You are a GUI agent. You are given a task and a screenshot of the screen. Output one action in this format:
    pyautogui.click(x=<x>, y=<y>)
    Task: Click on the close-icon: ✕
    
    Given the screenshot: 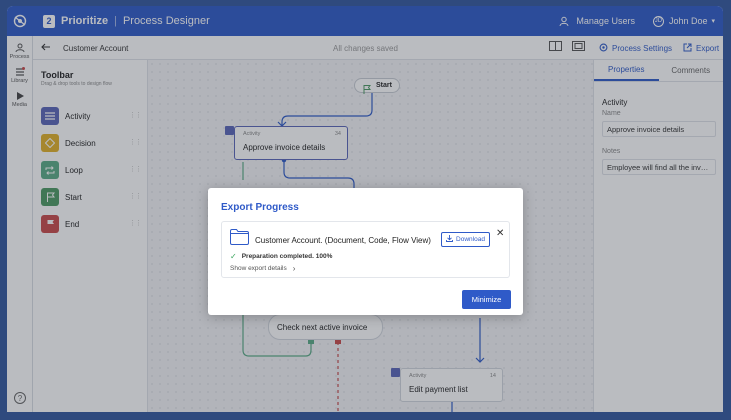 What is the action you would take?
    pyautogui.click(x=500, y=233)
    